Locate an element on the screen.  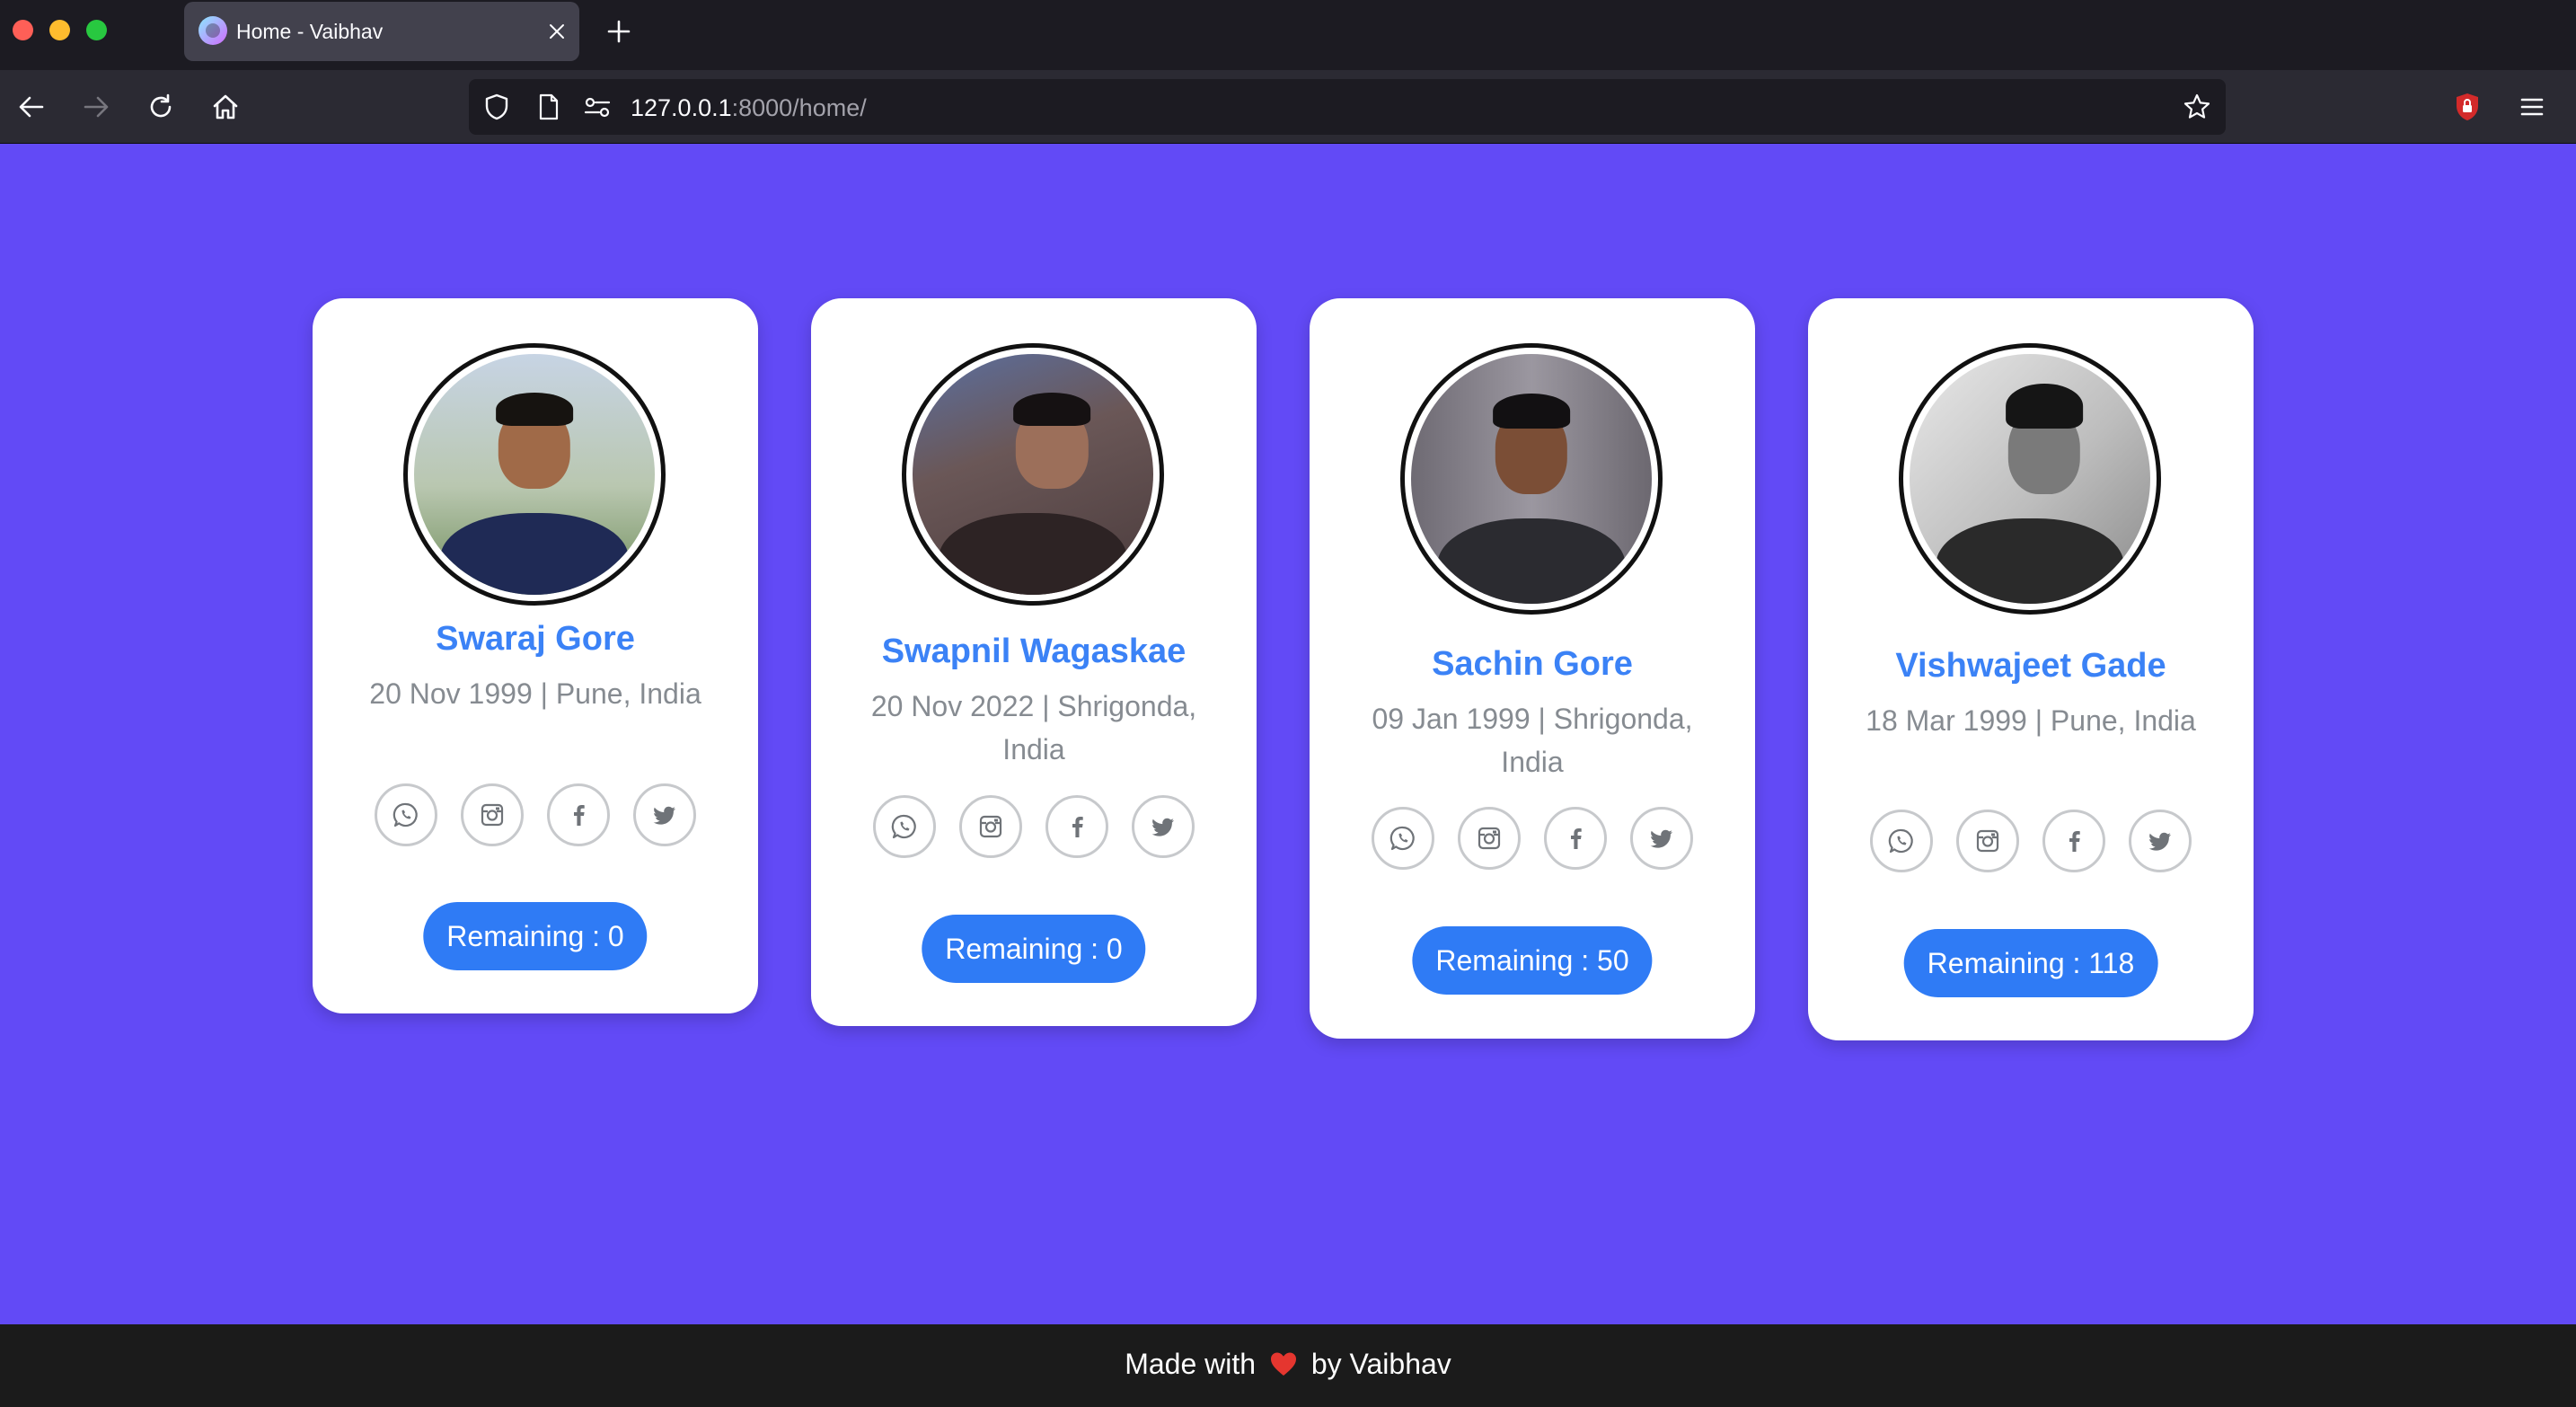
profile-name: Sachin Gore is located at coordinates (1532, 664).